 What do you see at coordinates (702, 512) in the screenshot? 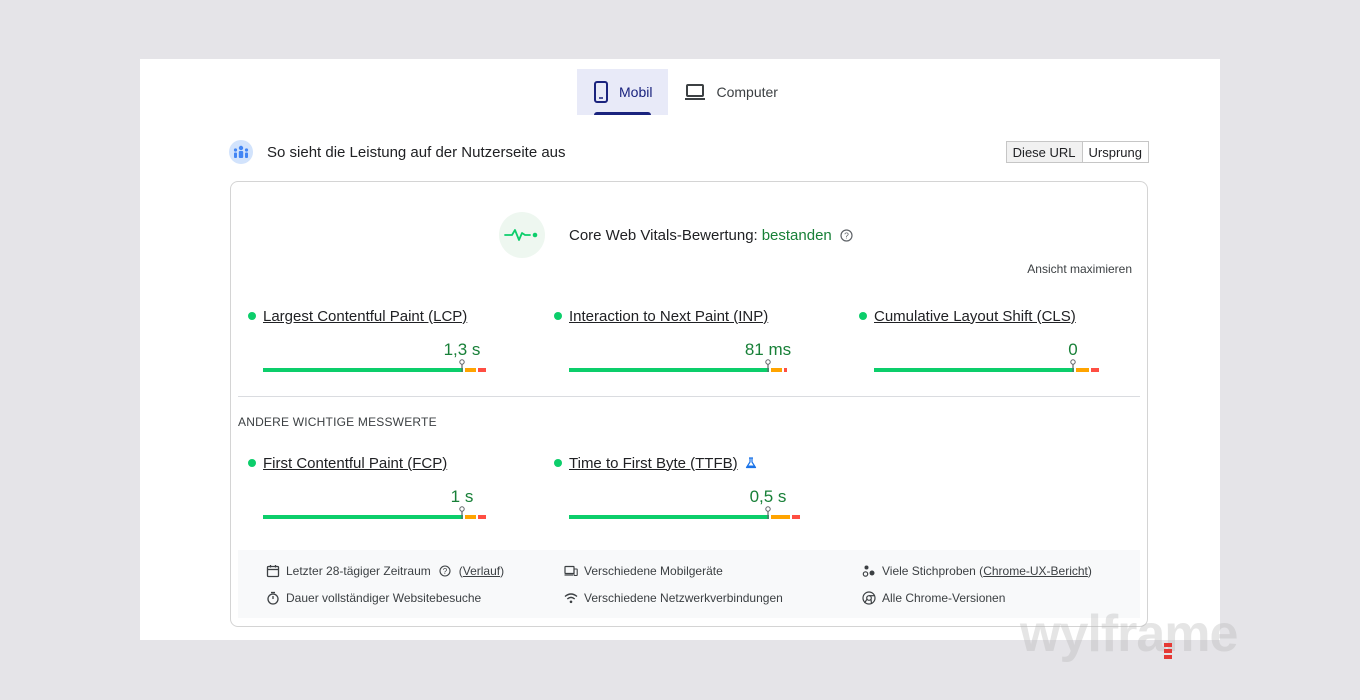
I see `metric-ttfb-bar` at bounding box center [702, 512].